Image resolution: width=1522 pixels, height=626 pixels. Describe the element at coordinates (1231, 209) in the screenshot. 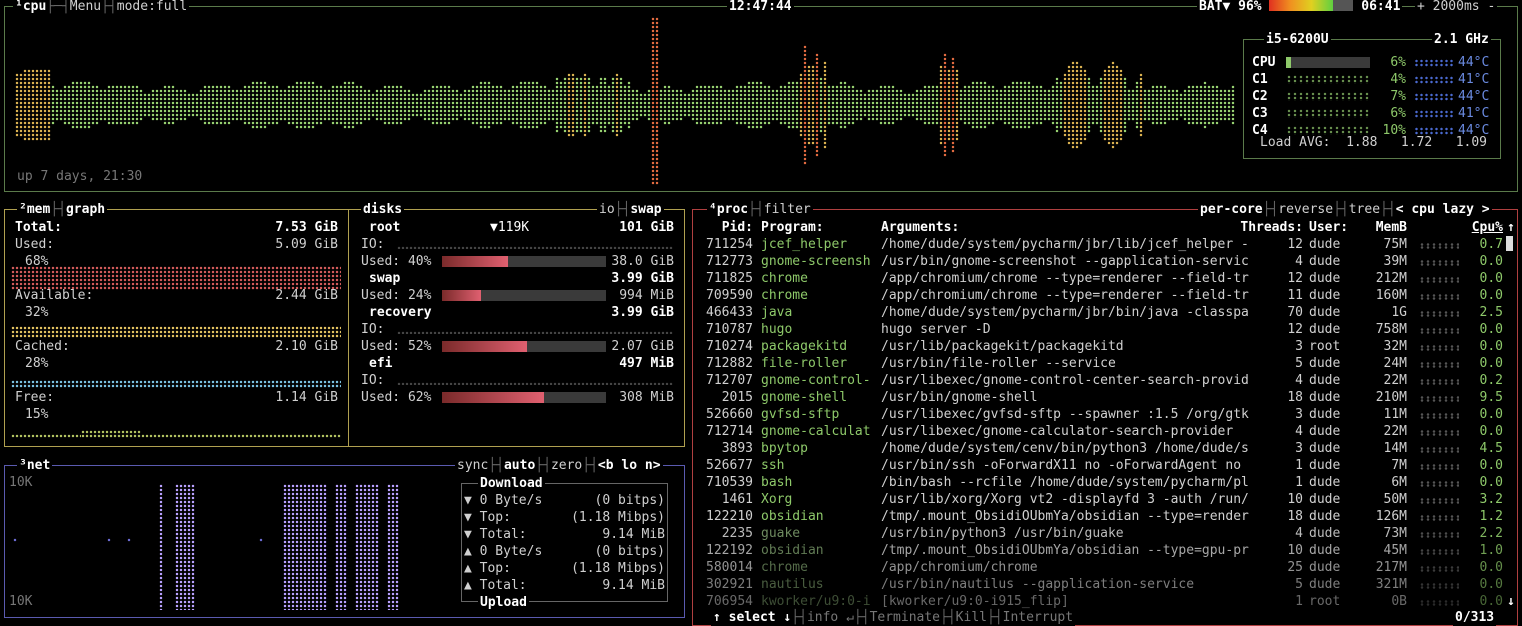

I see `per-core-toggle: per-core` at that location.